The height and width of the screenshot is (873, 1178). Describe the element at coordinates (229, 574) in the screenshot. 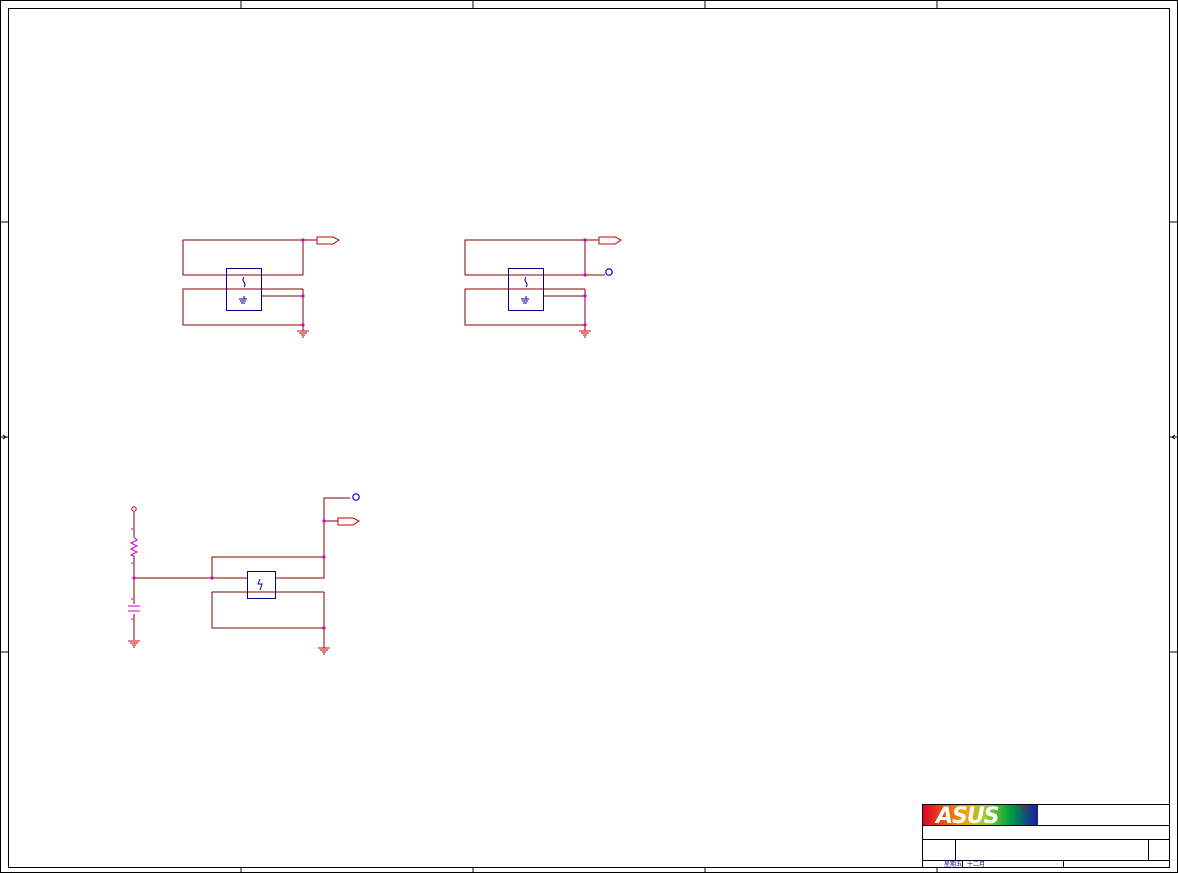

I see `junction-dots` at that location.